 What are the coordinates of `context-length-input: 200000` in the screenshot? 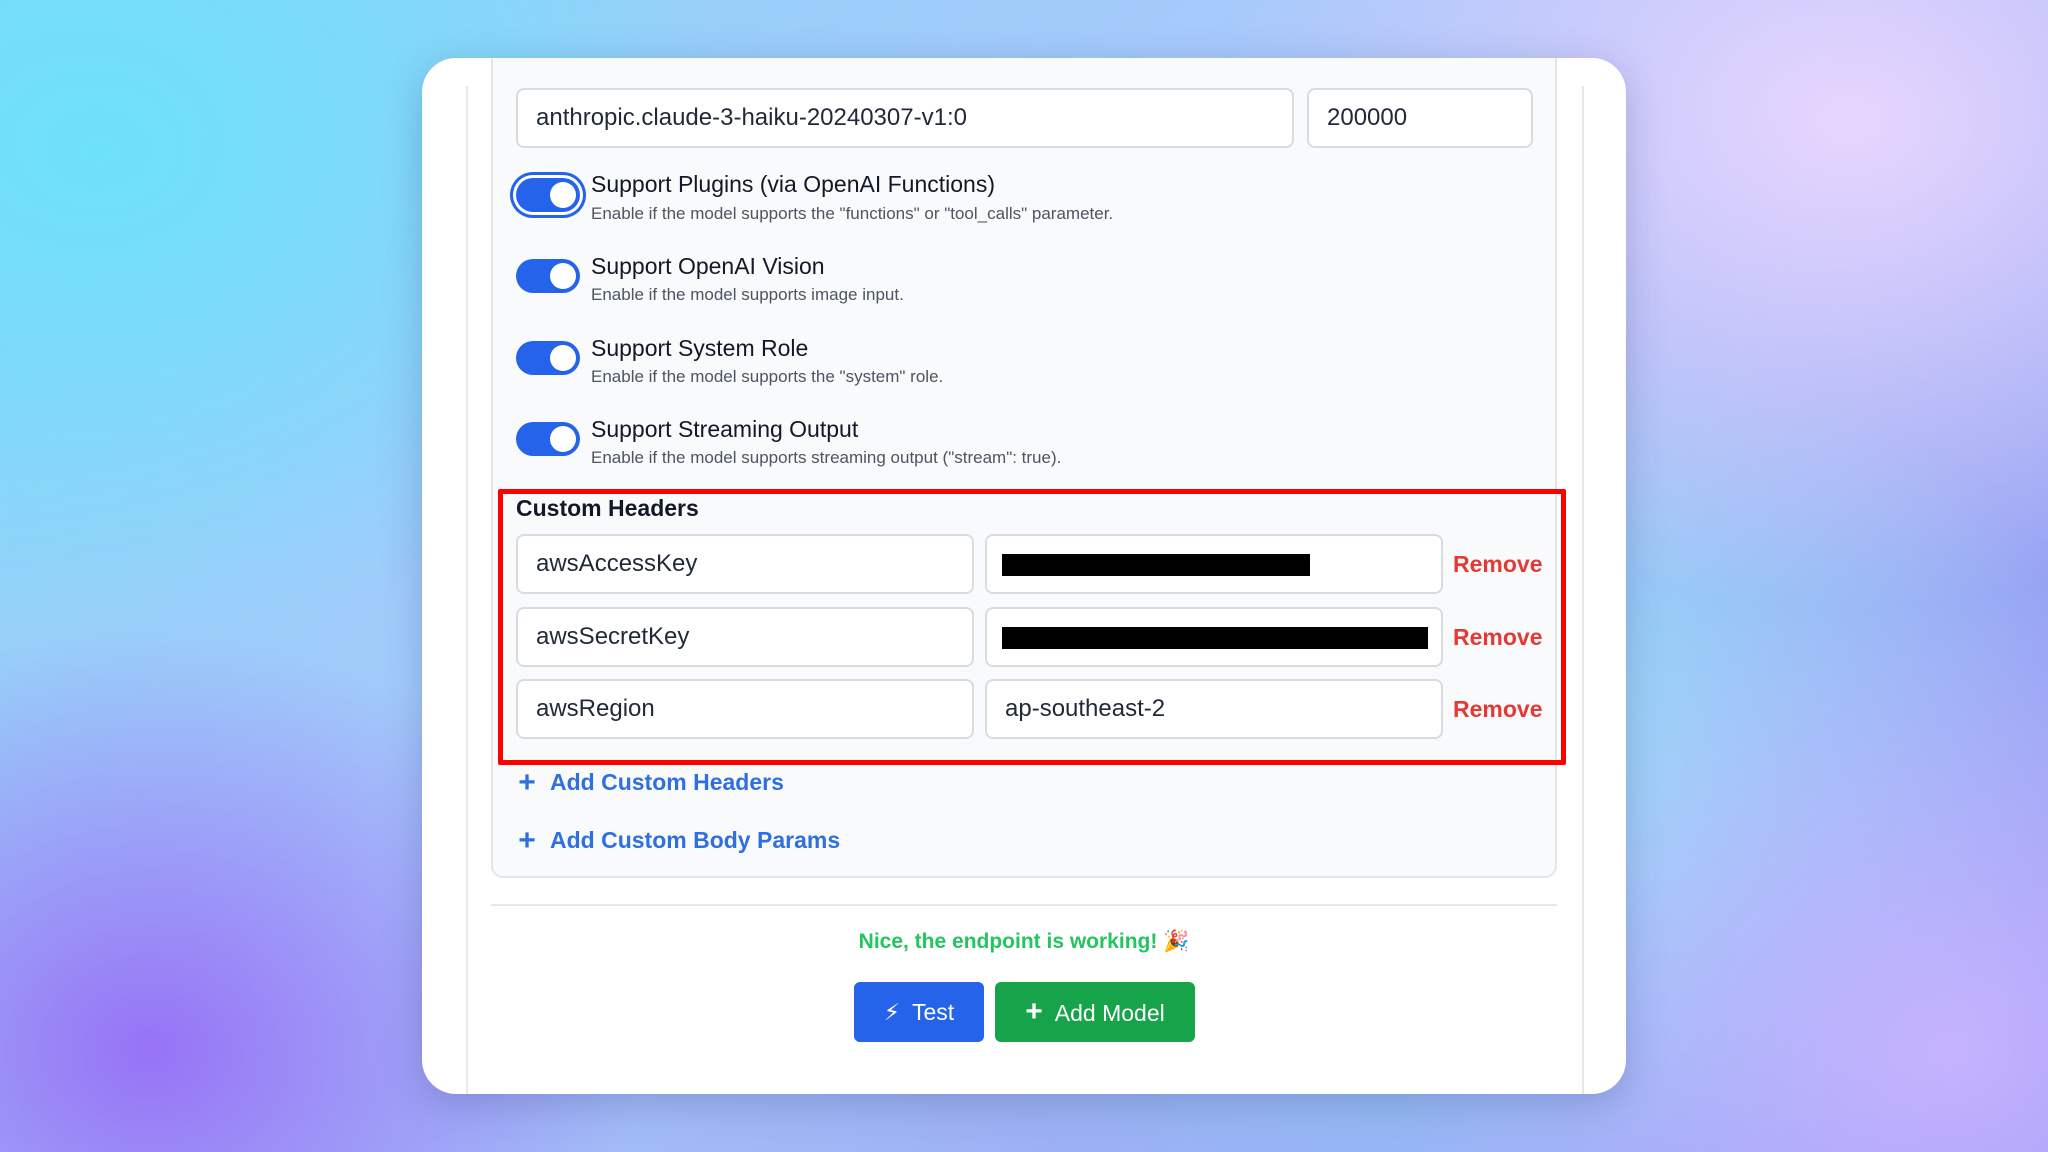 It's located at (1420, 118).